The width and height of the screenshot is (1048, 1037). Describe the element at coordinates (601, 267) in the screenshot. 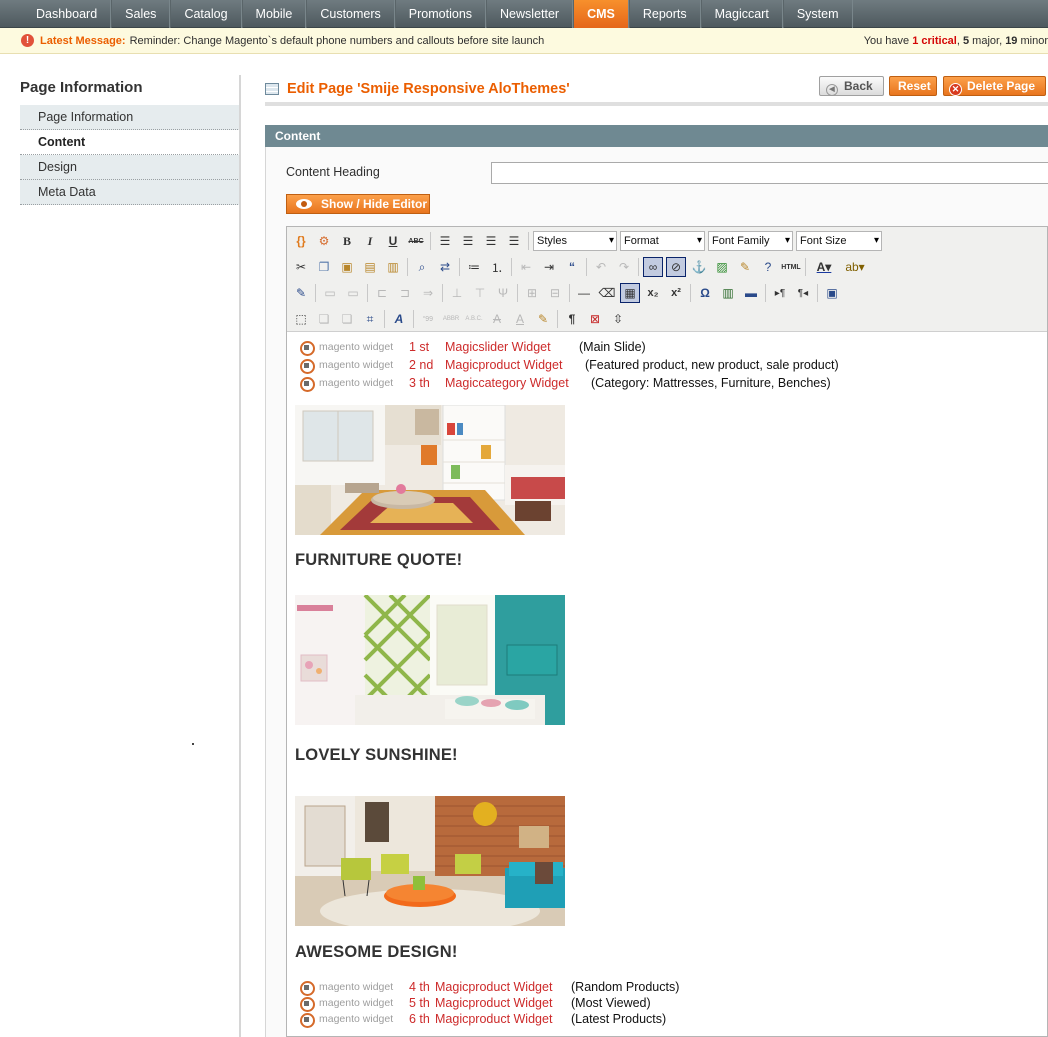

I see `undo-icon: ↶` at that location.